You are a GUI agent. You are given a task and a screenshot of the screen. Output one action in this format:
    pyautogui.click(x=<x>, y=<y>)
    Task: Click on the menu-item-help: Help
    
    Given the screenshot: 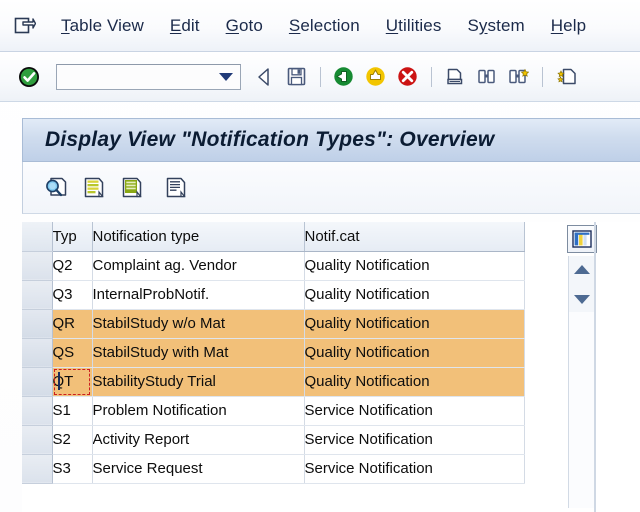 What is the action you would take?
    pyautogui.click(x=568, y=26)
    